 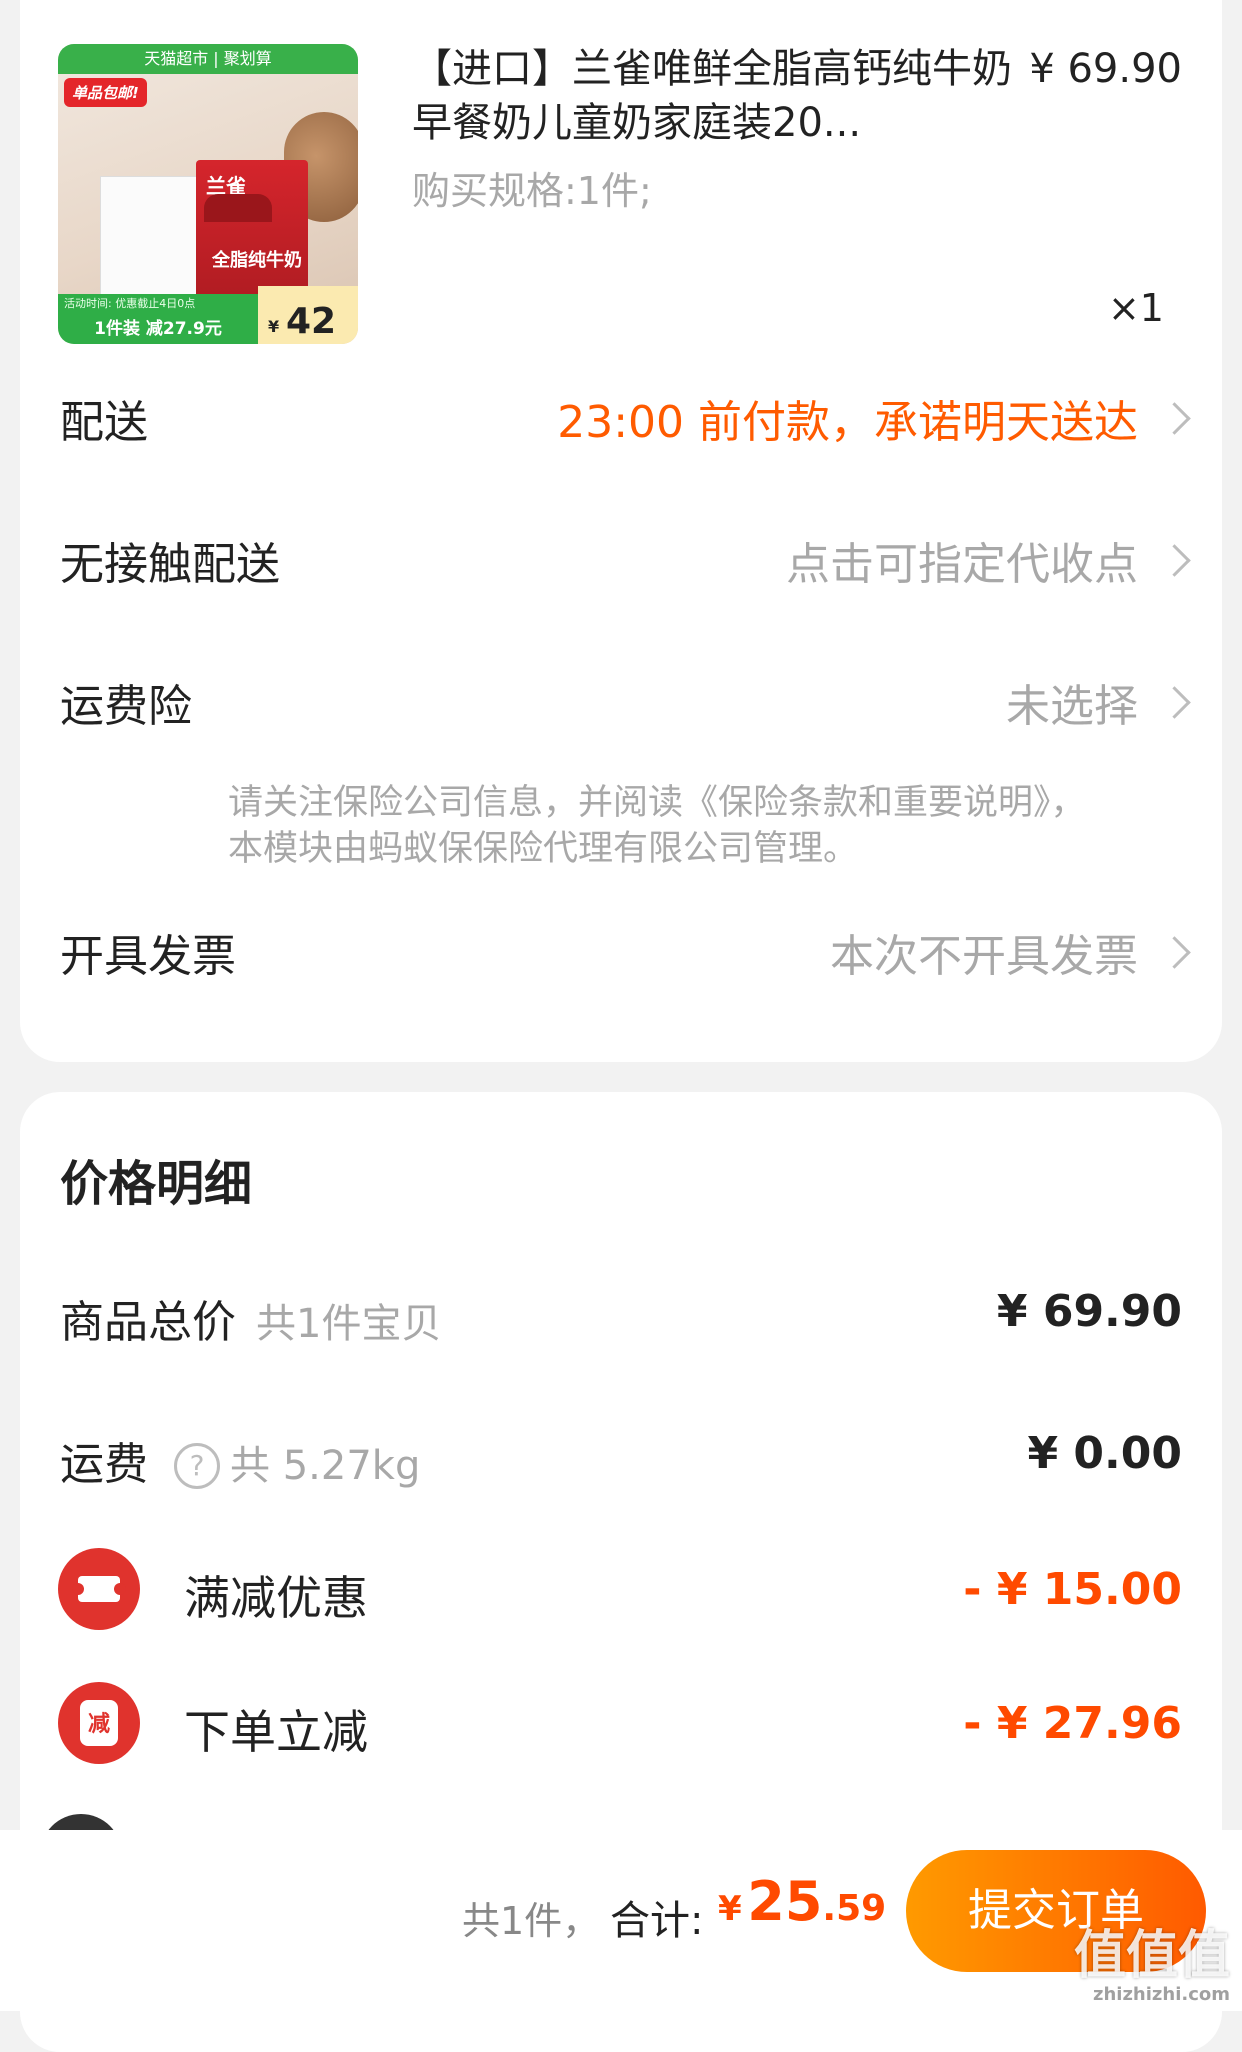 I want to click on total-amount: ¥ 25.59, so click(x=802, y=1901).